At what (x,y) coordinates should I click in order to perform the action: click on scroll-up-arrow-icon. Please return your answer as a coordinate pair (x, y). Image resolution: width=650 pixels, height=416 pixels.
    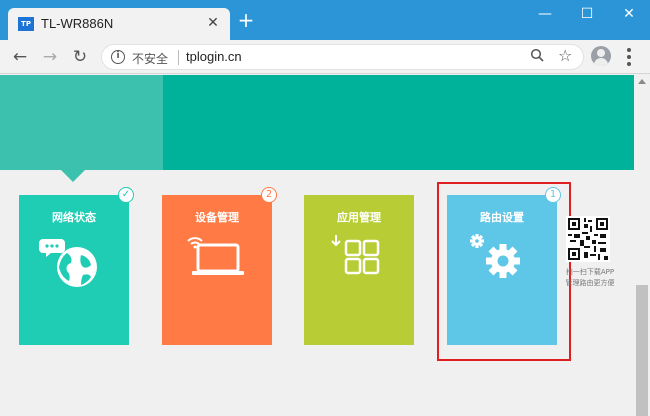
    Looking at the image, I should click on (642, 81).